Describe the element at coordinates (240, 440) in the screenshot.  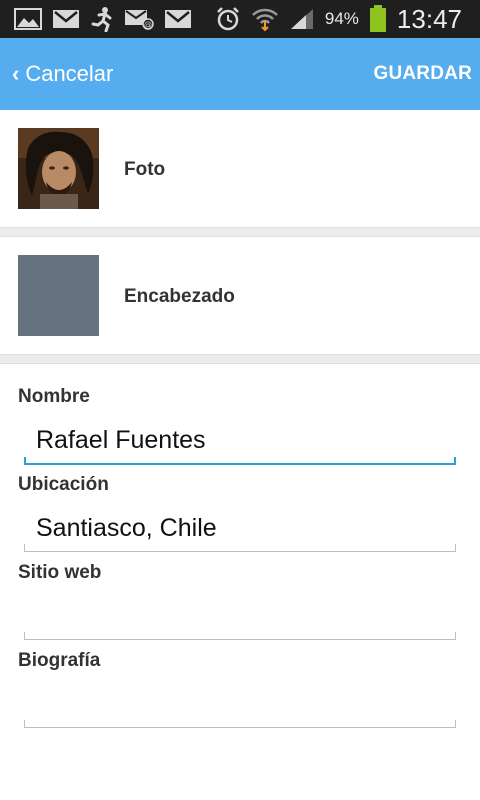
I see `name-field` at that location.